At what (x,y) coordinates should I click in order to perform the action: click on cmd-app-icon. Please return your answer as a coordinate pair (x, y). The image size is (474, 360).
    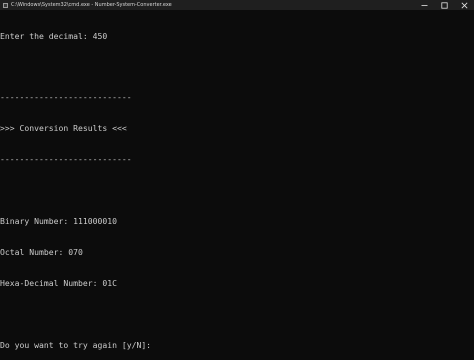
    Looking at the image, I should click on (5, 5).